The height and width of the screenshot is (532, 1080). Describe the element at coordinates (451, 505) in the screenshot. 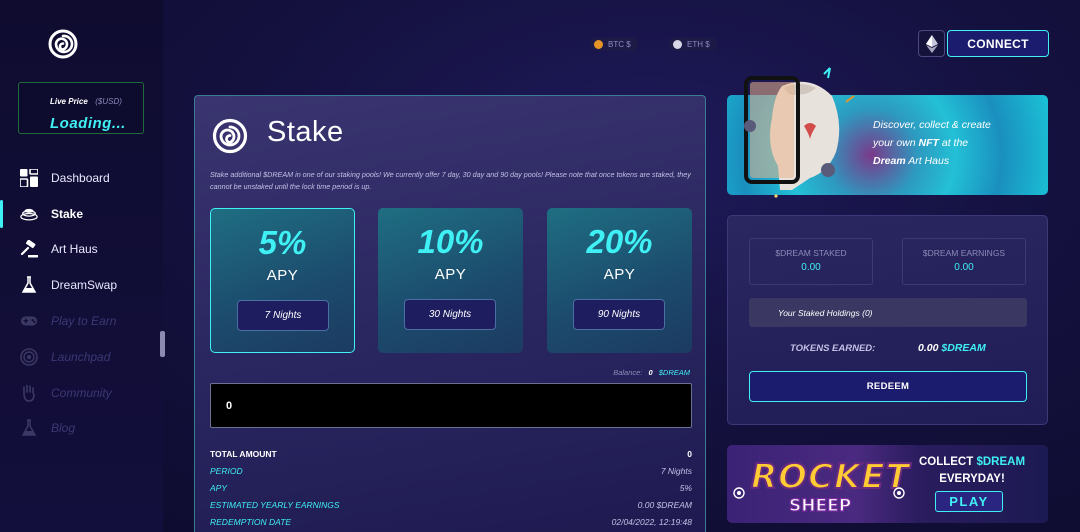

I see `summary-row-earnings: ESTIMATED YEARLY EARNINGS 0.00 $DREAM` at that location.